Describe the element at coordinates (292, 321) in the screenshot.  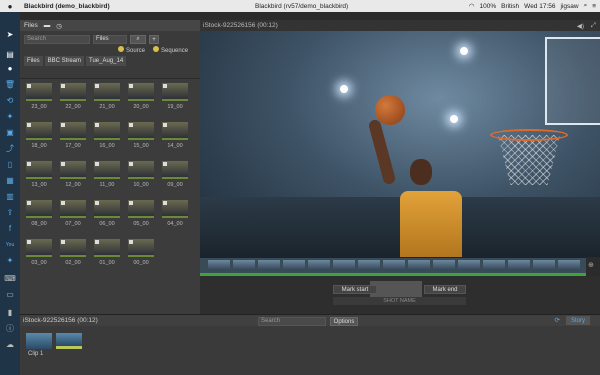
I see `sequence-search-input: Search` at that location.